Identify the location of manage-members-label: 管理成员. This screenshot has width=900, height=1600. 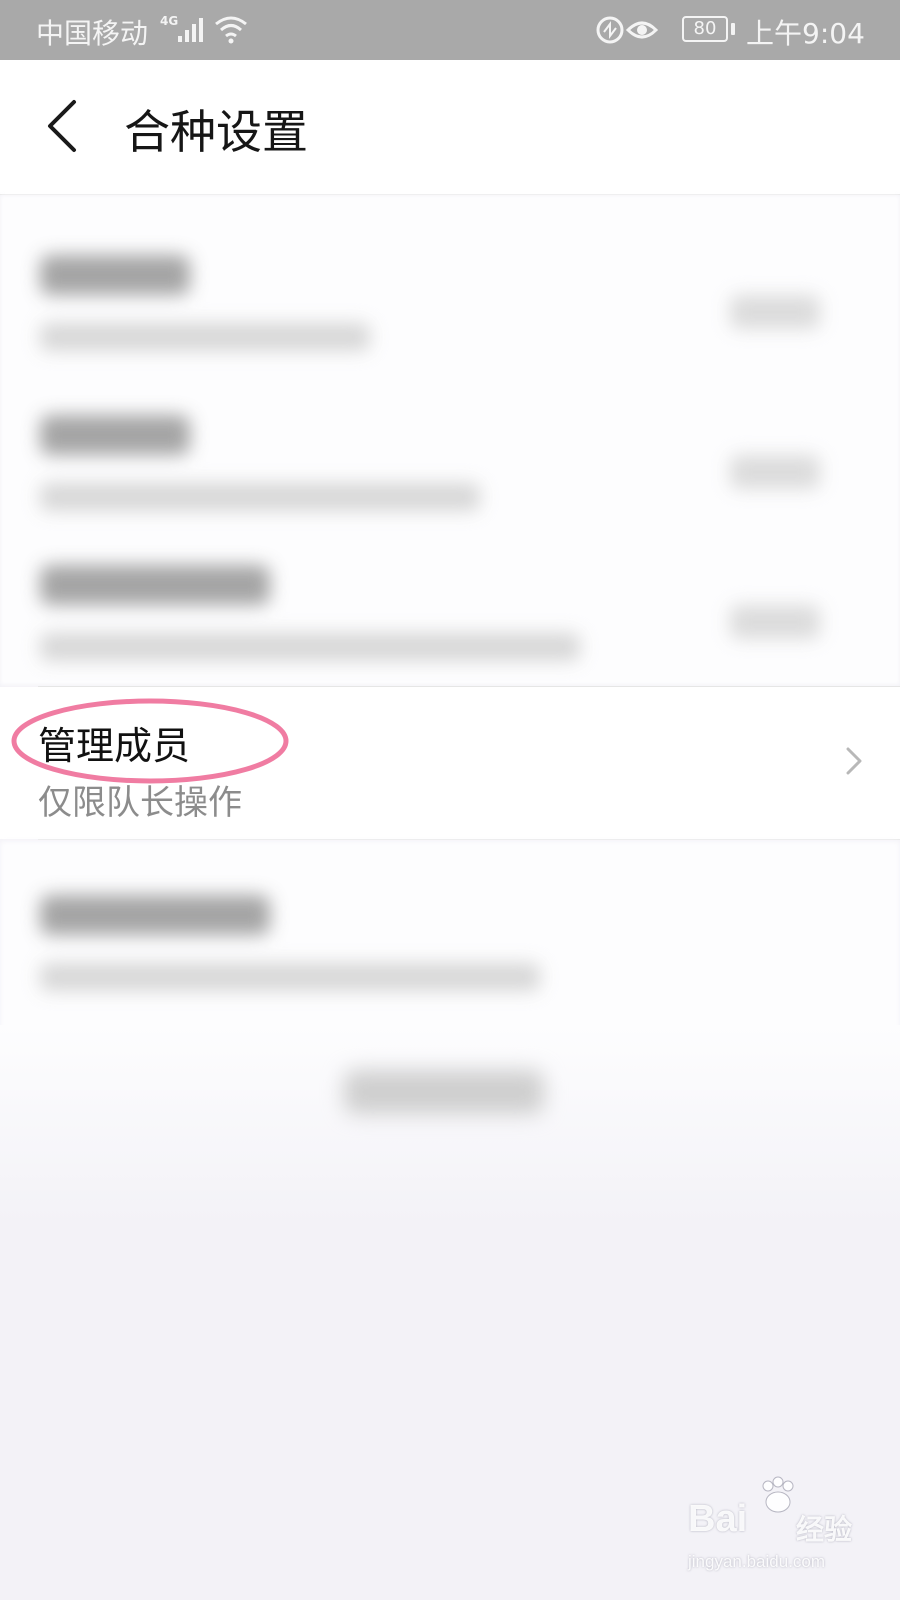
(114, 746).